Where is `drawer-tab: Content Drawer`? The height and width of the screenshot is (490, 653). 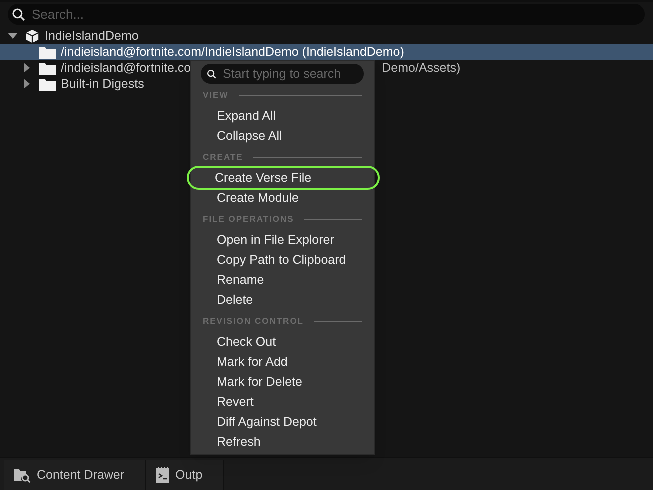
drawer-tab: Content Drawer is located at coordinates (75, 475).